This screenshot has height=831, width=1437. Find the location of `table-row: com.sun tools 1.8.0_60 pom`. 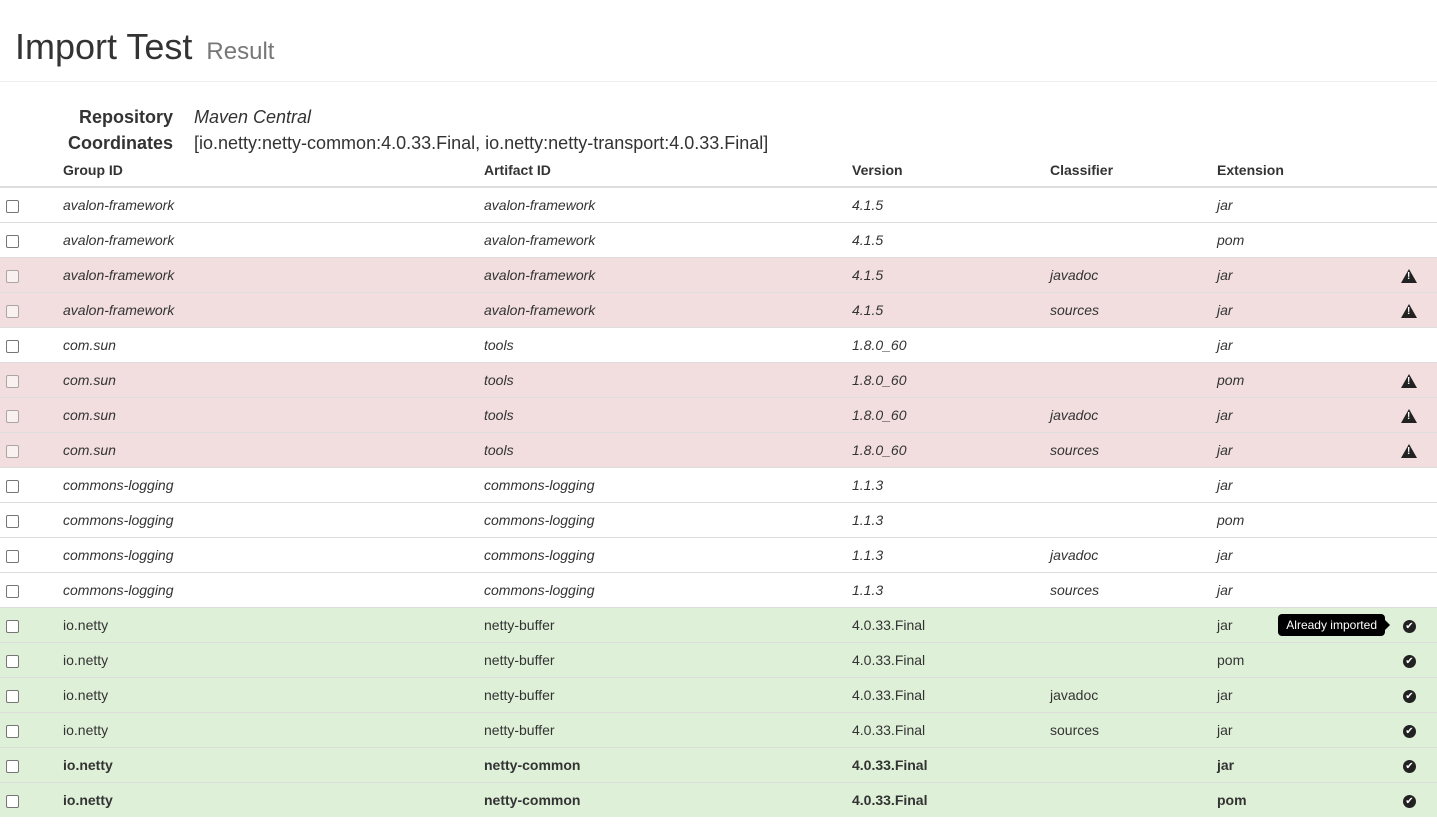

table-row: com.sun tools 1.8.0_60 pom is located at coordinates (718, 380).